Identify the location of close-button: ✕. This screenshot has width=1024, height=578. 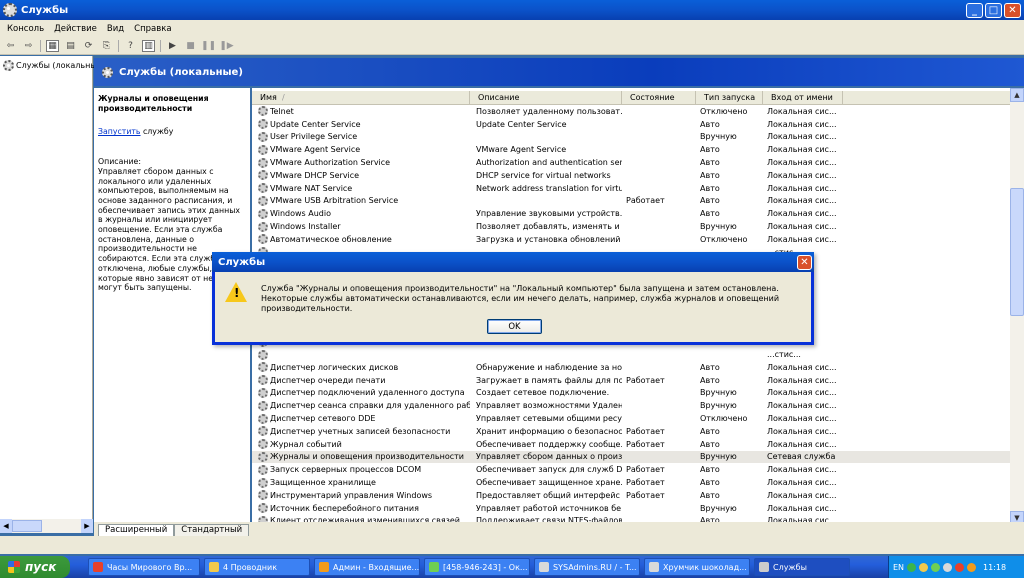
(1012, 10).